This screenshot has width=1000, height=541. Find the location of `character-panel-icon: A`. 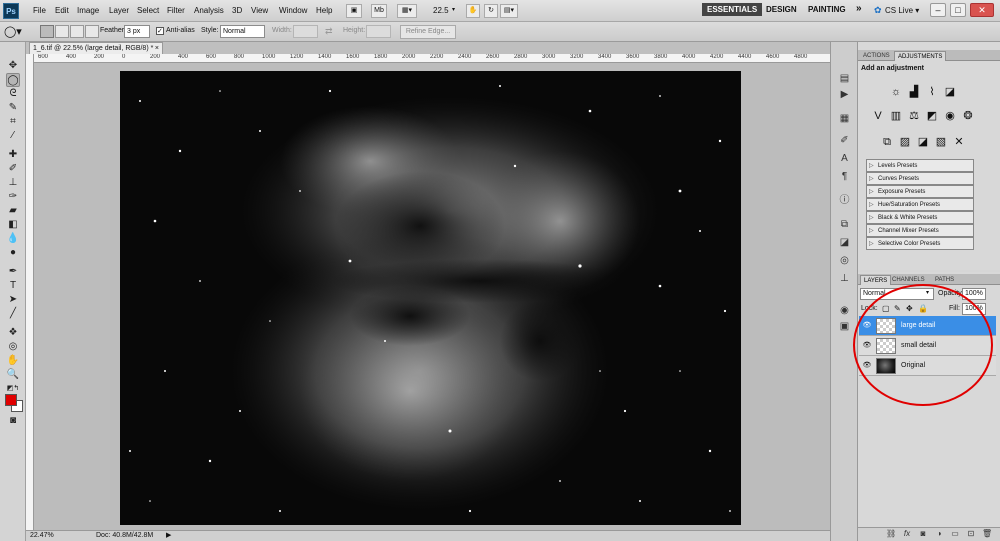

character-panel-icon: A is located at coordinates (844, 158).